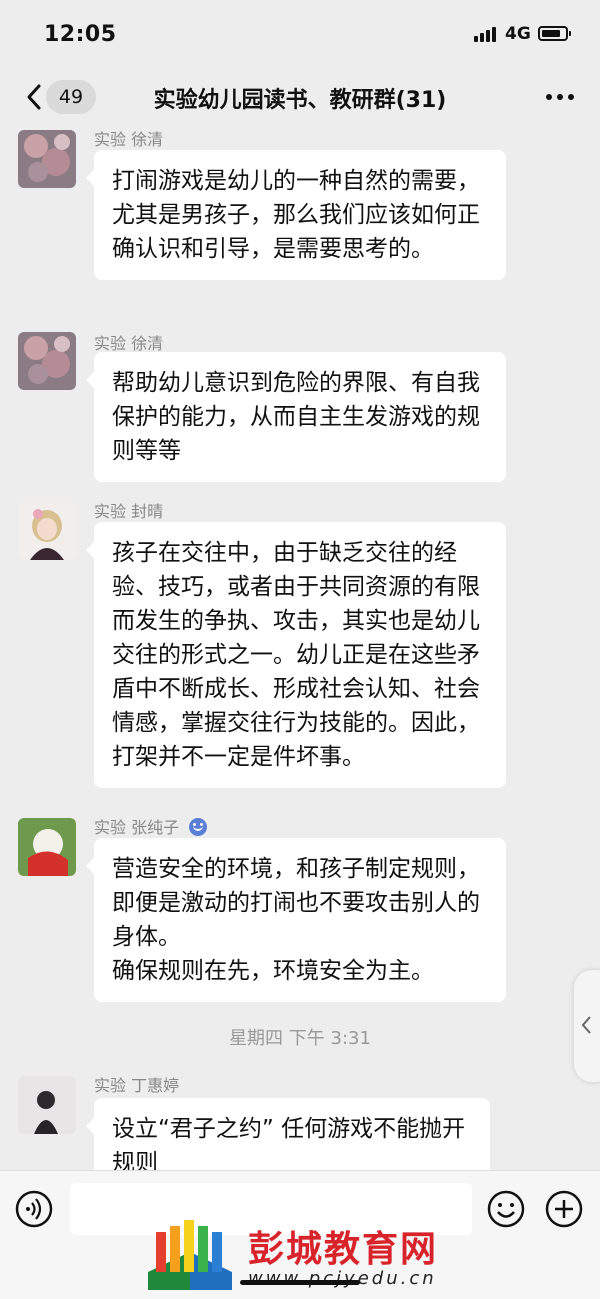 The height and width of the screenshot is (1299, 600). Describe the element at coordinates (506, 1209) in the screenshot. I see `emoji-icon` at that location.